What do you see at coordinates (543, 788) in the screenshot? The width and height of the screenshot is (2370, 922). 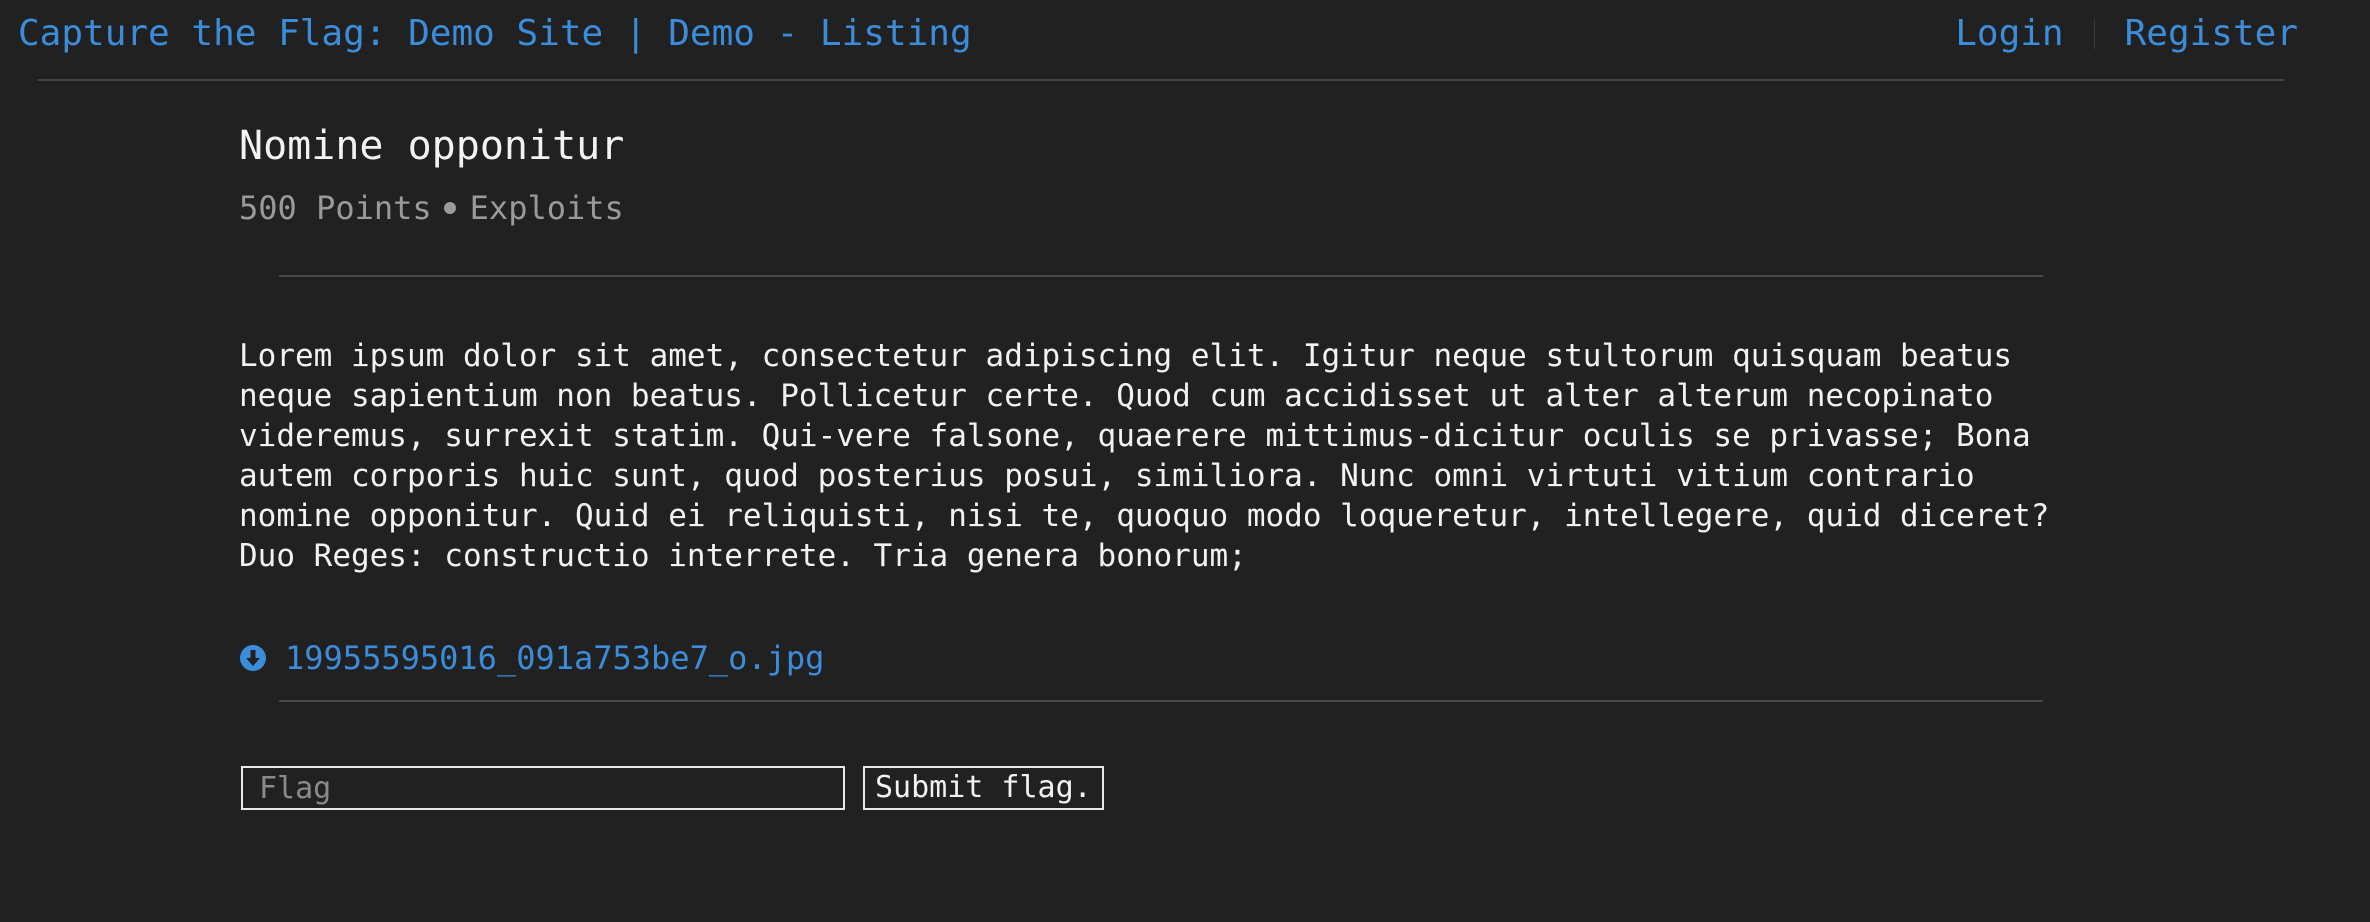 I see `flag-input` at bounding box center [543, 788].